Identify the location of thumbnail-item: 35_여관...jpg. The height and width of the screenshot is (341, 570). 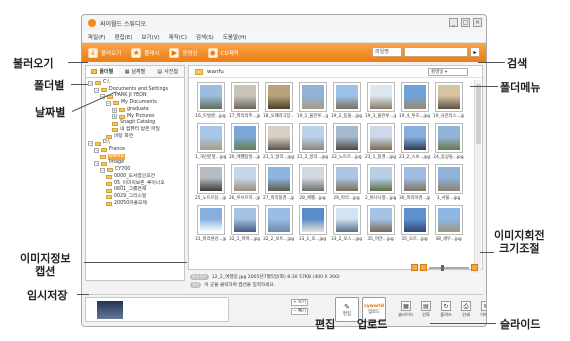
(380, 224).